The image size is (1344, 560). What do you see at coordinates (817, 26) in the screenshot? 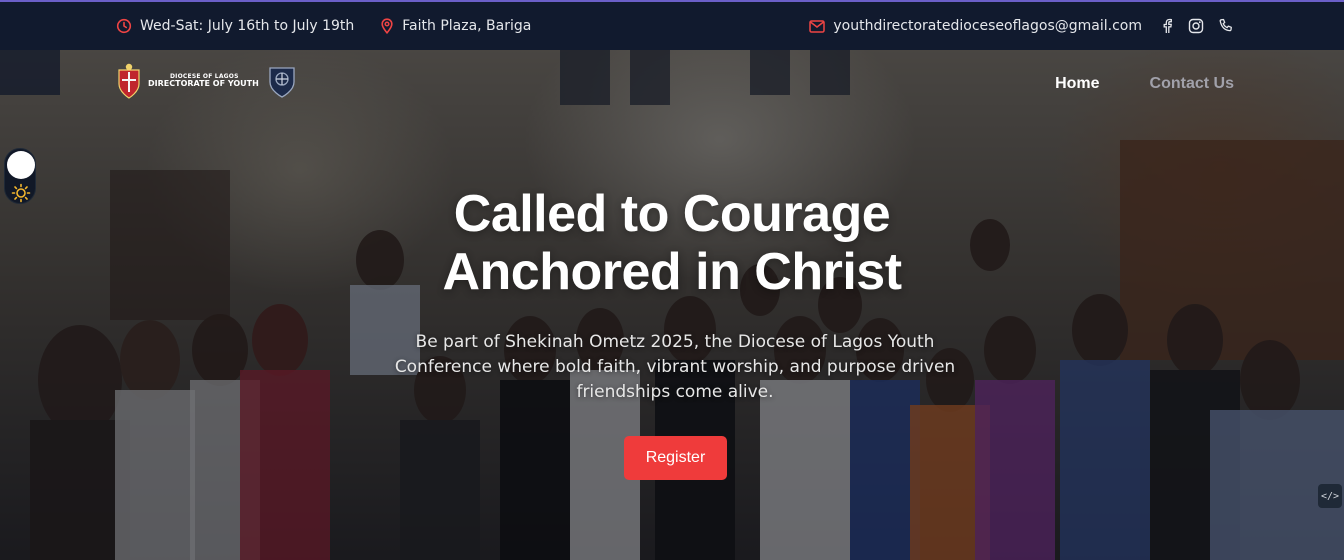
I see `mail-icon` at bounding box center [817, 26].